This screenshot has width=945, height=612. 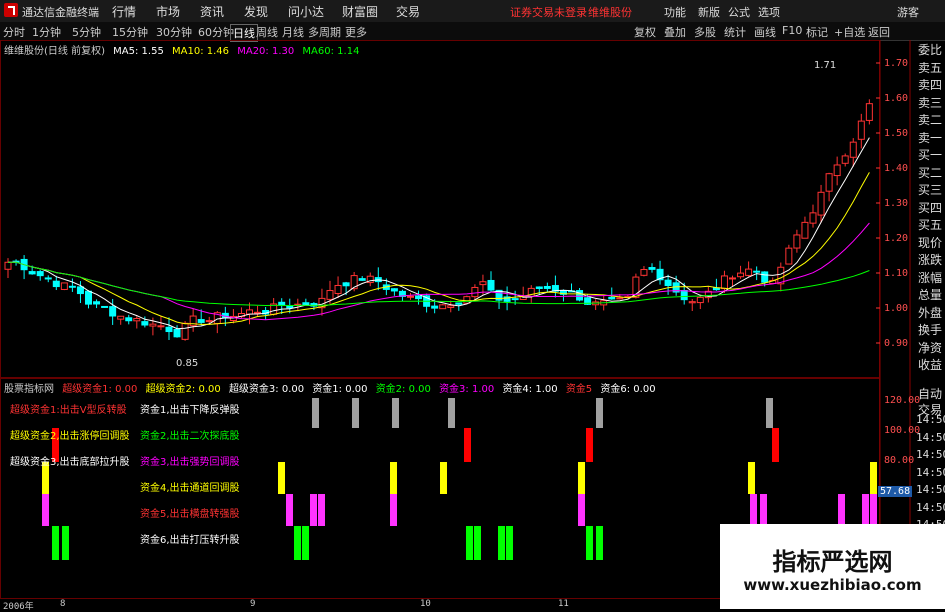 I want to click on indicator-tick: 120.00, so click(x=902, y=400).